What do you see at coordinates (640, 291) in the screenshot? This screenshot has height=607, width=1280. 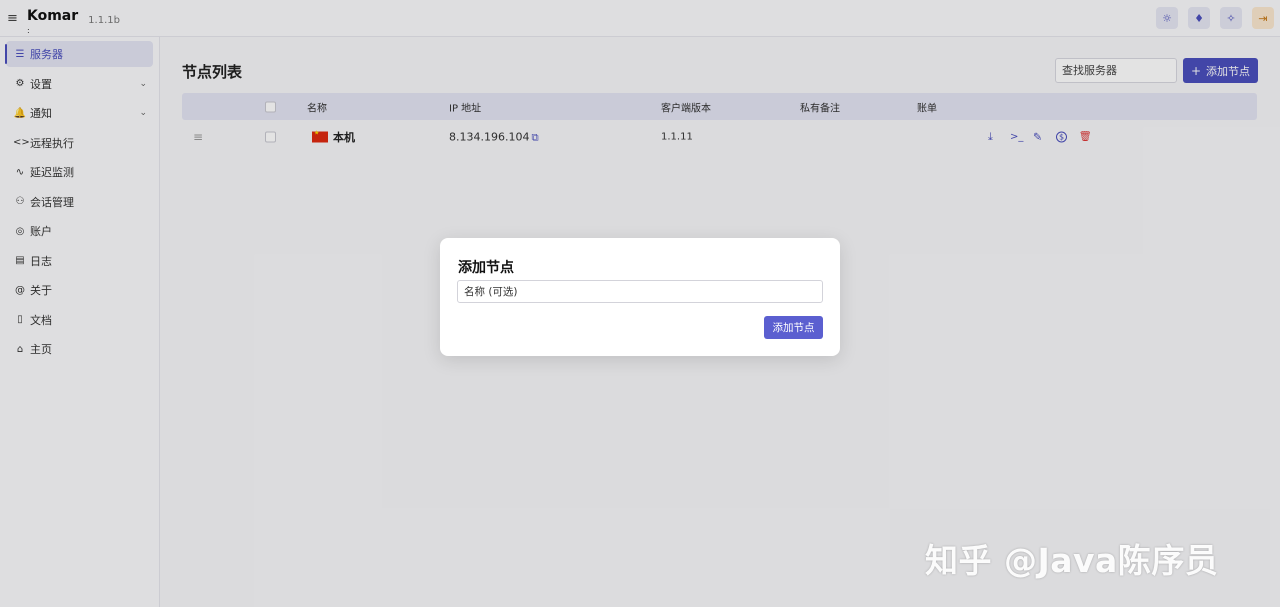 I see `node-name-input` at bounding box center [640, 291].